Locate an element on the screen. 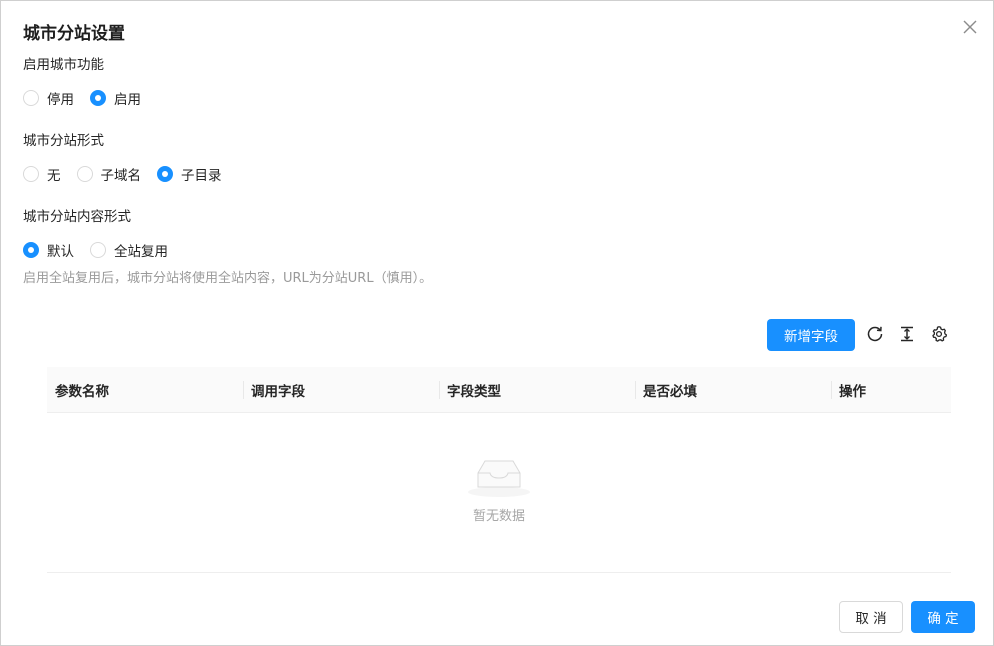 The height and width of the screenshot is (646, 994). radio-enable-label: 启用 is located at coordinates (127, 100).